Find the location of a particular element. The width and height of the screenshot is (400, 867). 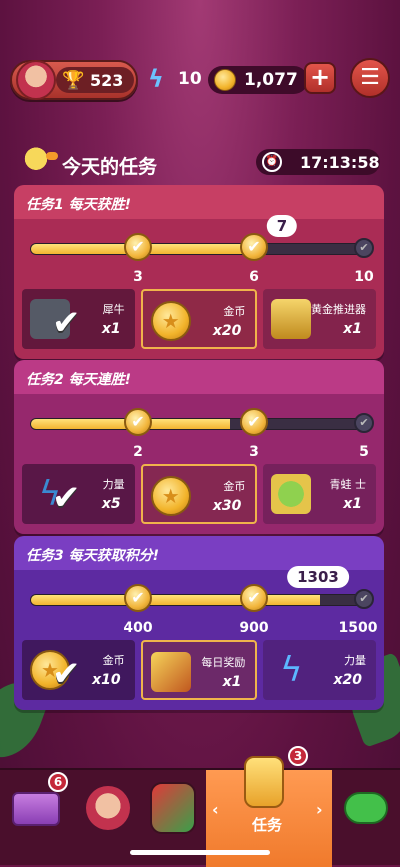

booster-card-icon is located at coordinates (291, 319).